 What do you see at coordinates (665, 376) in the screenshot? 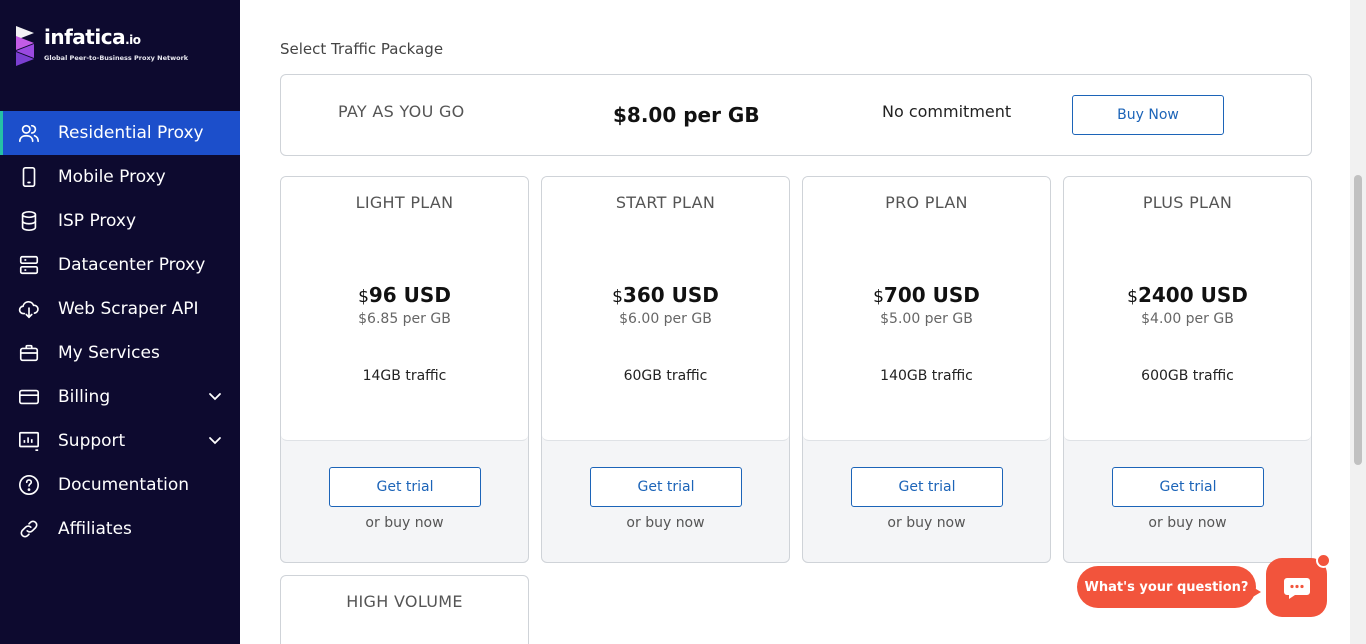
I see `plan-traffic: 60GB traffic` at bounding box center [665, 376].